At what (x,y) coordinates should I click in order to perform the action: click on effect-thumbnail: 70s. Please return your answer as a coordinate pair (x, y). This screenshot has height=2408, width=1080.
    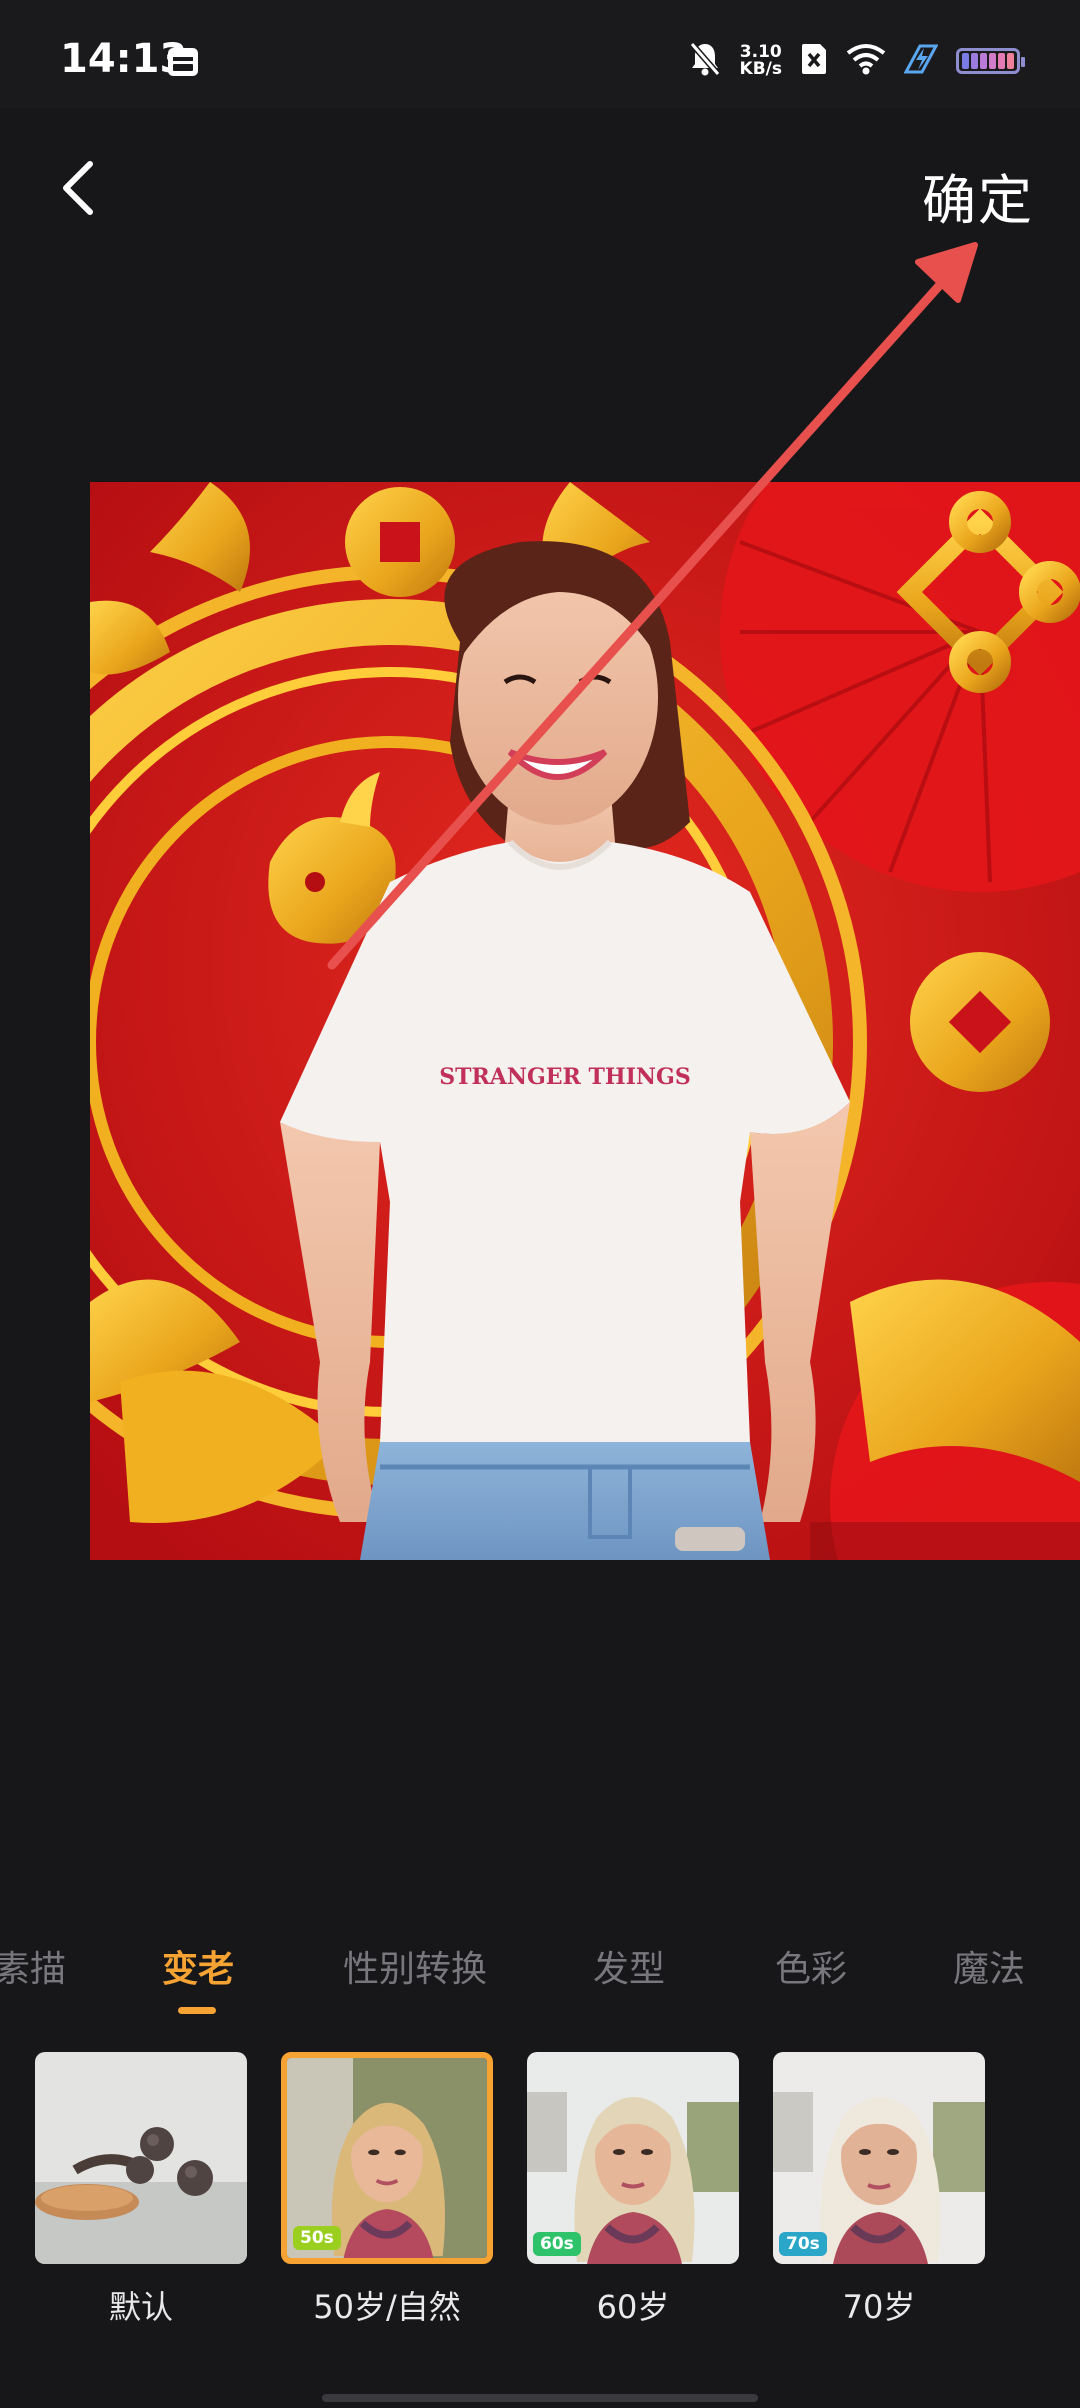
    Looking at the image, I should click on (879, 2158).